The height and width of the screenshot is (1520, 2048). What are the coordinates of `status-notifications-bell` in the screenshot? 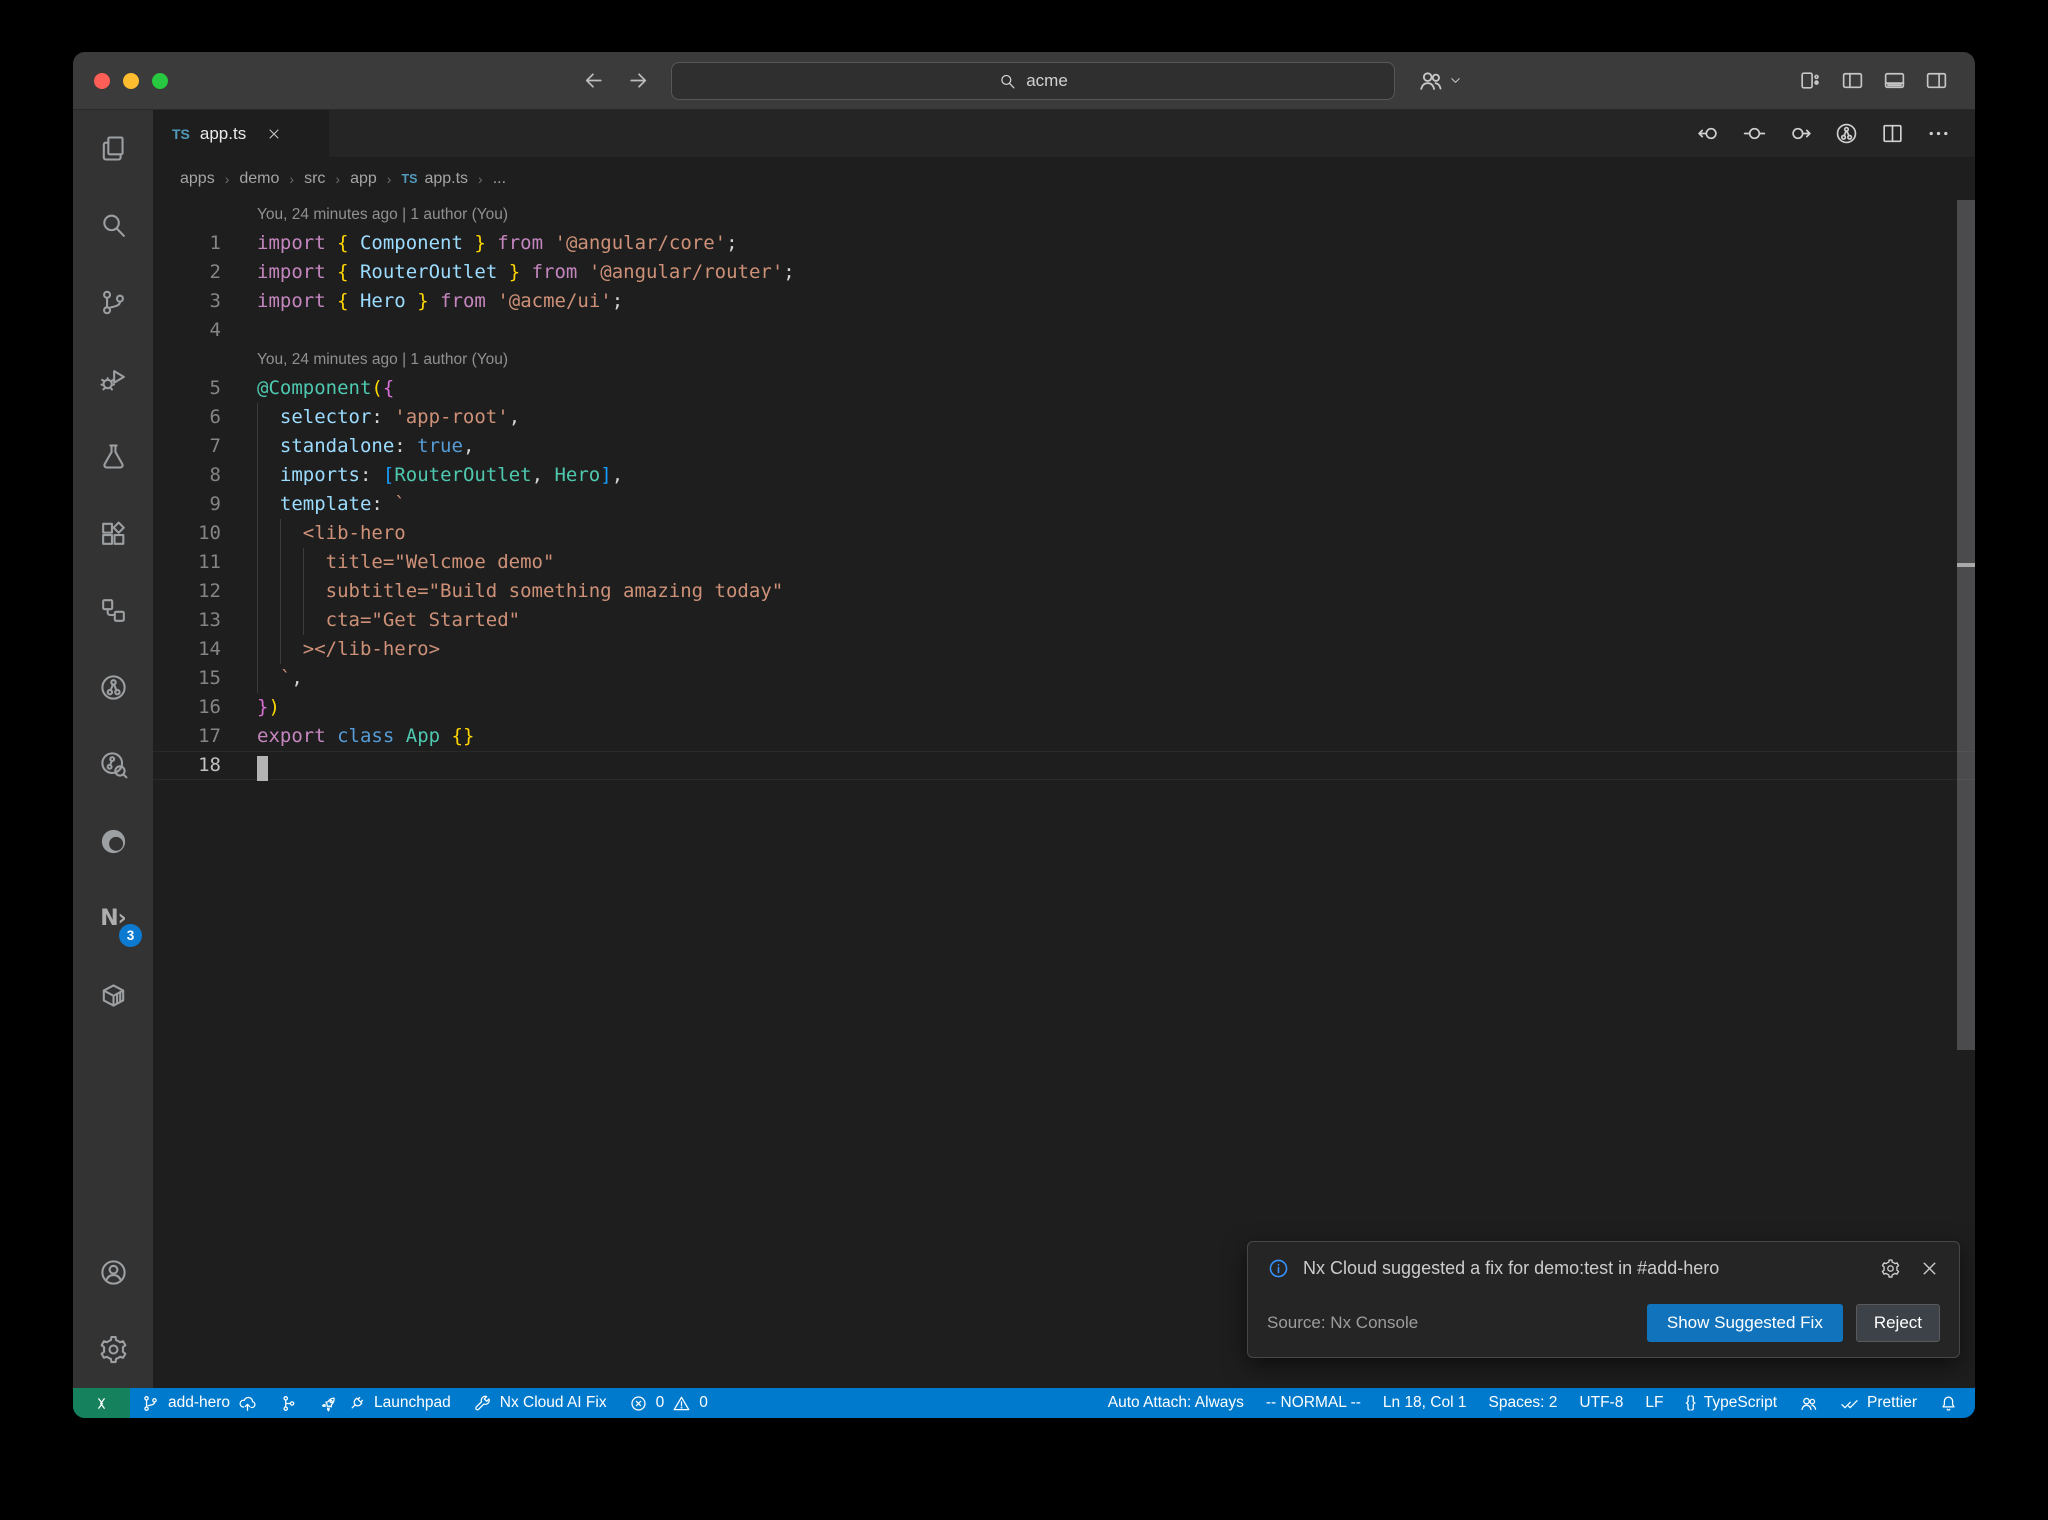 It's located at (1948, 1403).